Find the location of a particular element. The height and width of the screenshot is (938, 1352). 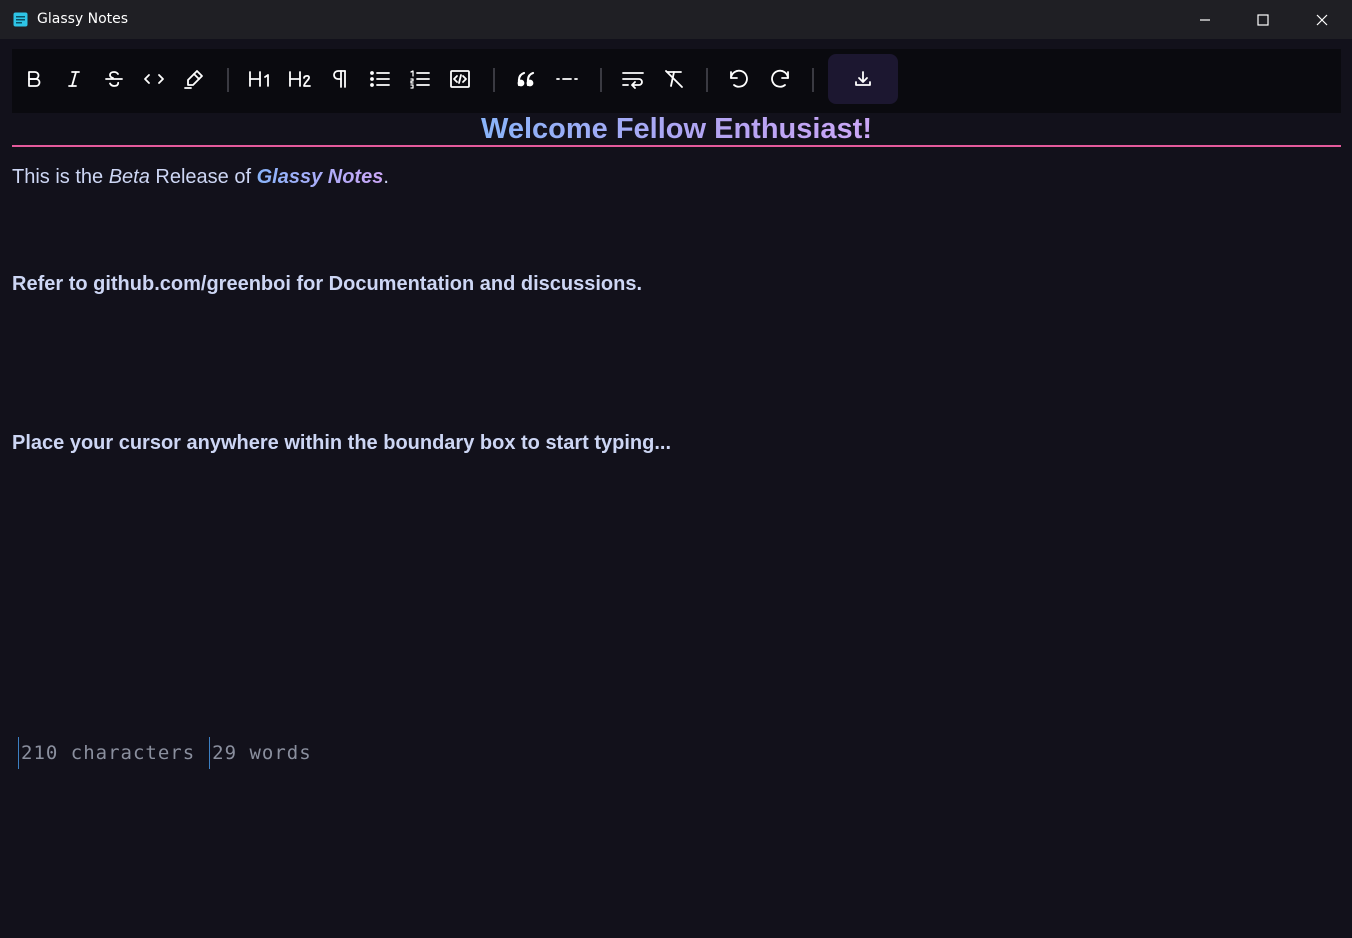

h2-icon is located at coordinates (300, 79).